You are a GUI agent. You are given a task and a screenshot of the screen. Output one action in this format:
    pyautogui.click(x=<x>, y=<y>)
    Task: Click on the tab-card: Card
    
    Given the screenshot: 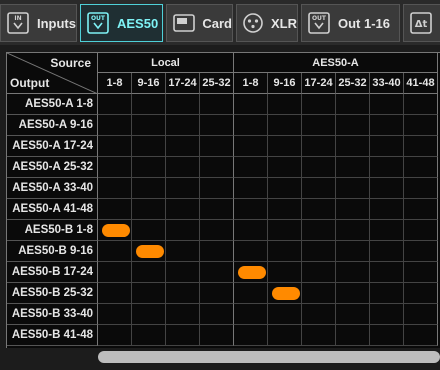 What is the action you would take?
    pyautogui.click(x=199, y=23)
    